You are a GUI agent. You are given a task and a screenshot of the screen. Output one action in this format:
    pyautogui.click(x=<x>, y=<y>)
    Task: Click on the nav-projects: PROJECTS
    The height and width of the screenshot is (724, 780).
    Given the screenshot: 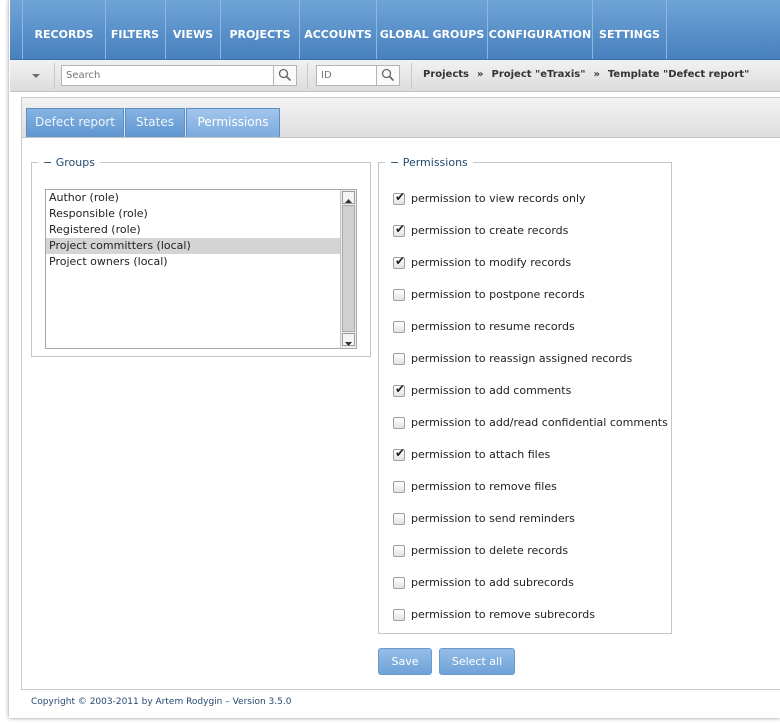 What is the action you would take?
    pyautogui.click(x=260, y=29)
    